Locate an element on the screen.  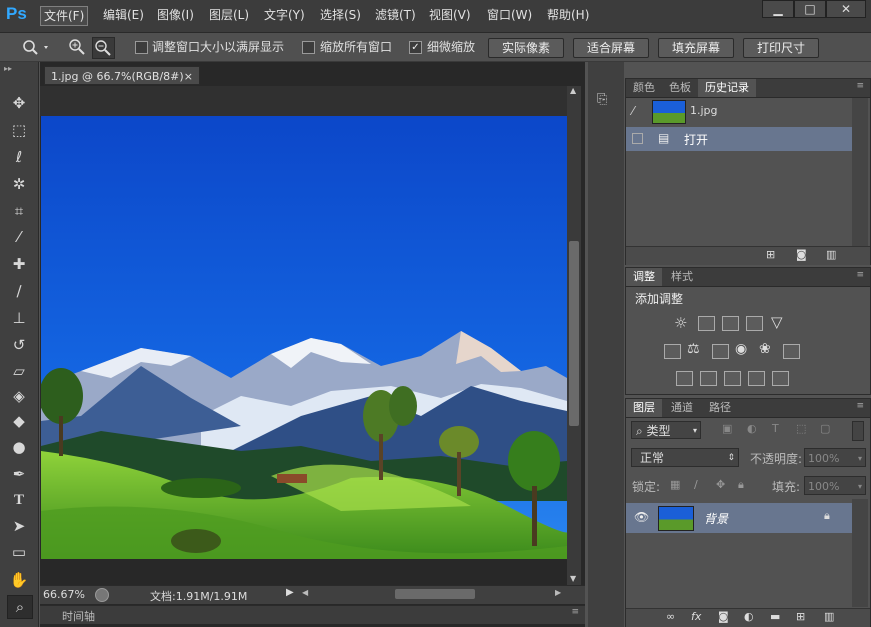
tab-history: 历史记录 is located at coordinates (727, 88).